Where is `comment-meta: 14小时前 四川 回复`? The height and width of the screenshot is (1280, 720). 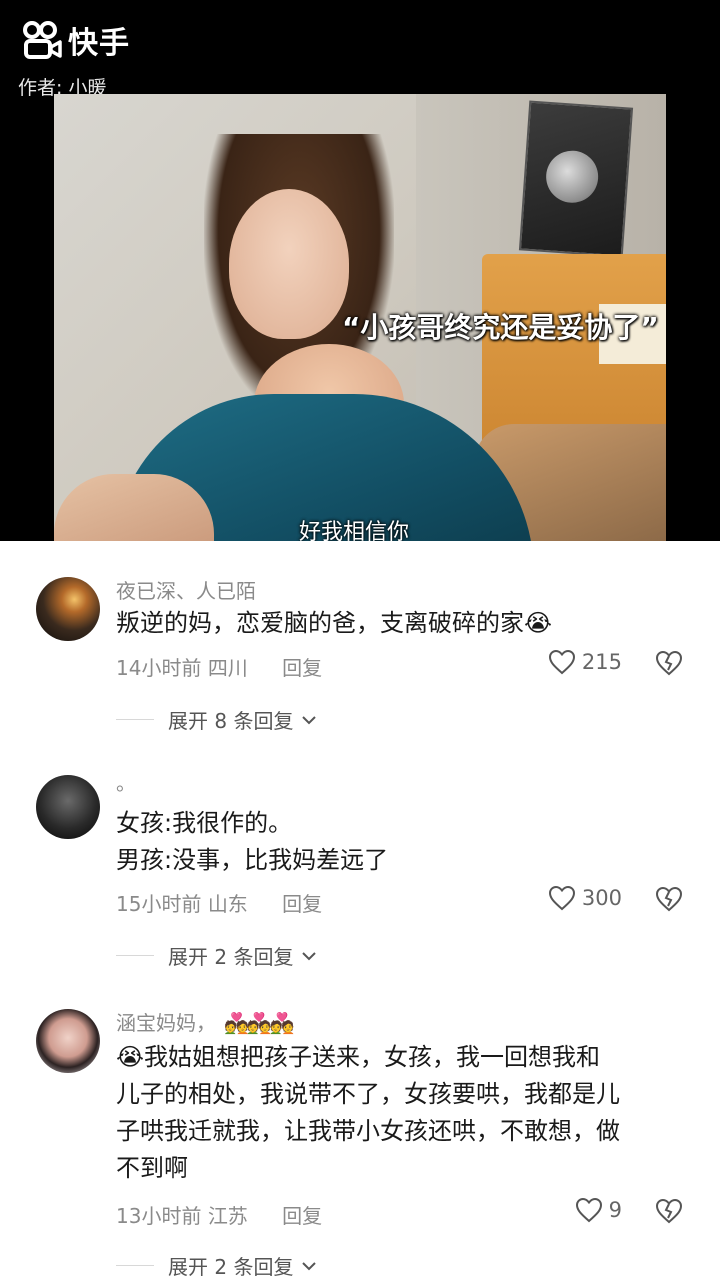 comment-meta: 14小时前 四川 回复 is located at coordinates (219, 666).